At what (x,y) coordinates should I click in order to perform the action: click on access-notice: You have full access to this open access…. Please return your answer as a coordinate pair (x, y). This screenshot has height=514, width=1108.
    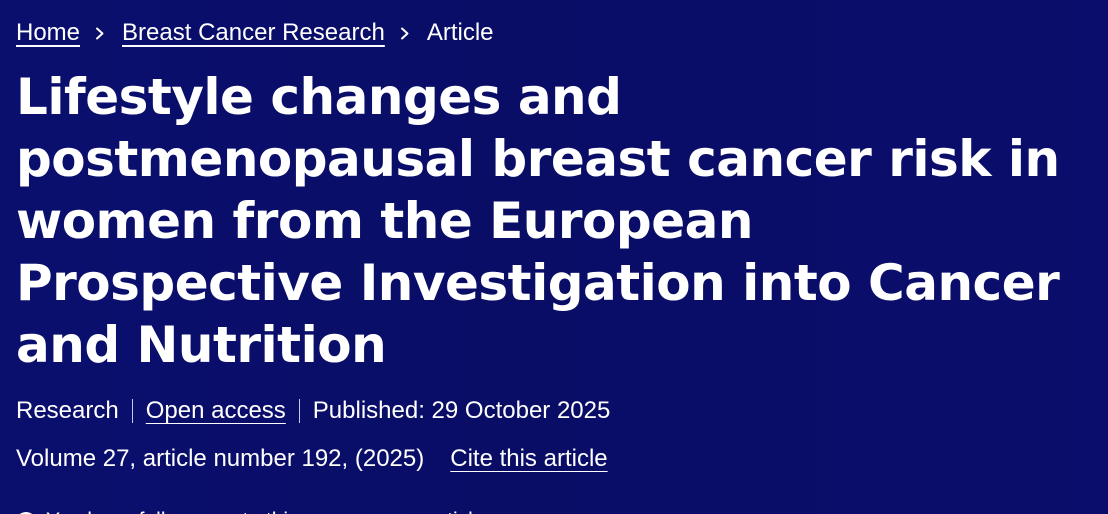
    Looking at the image, I should click on (554, 510).